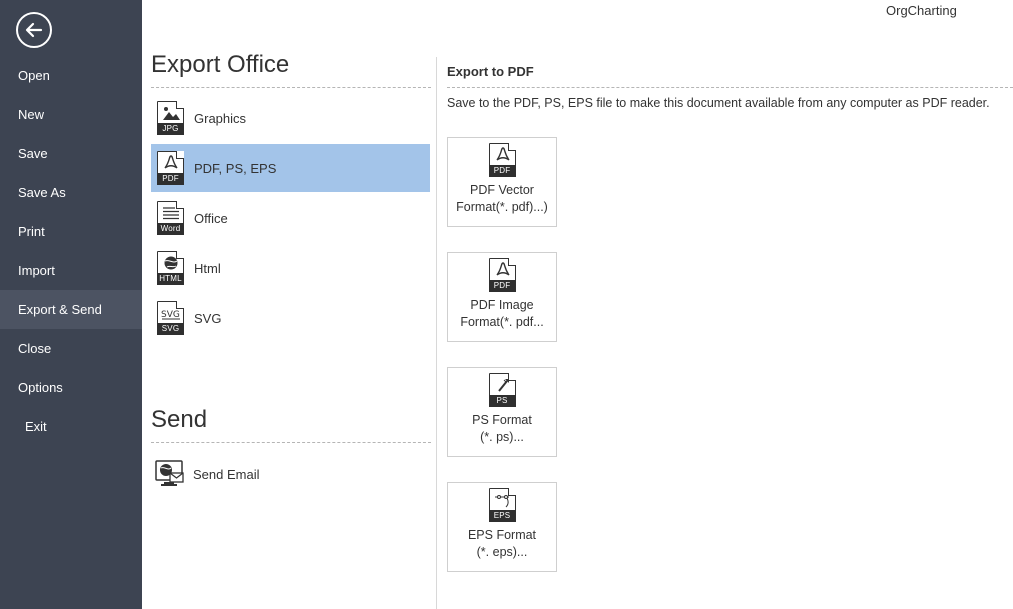  I want to click on nav-import: Import, so click(71, 270).